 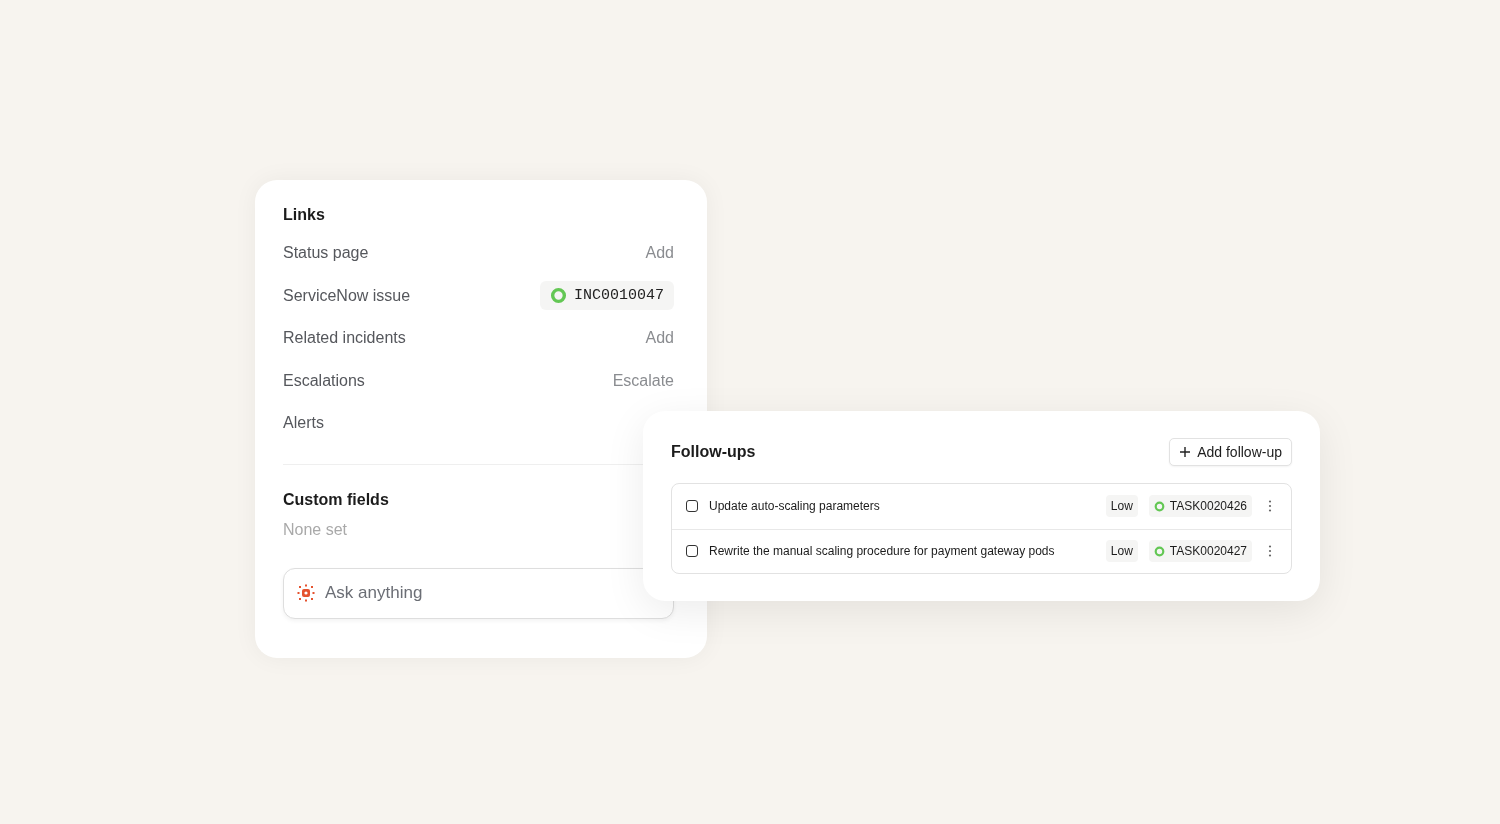 I want to click on link-label: Alerts, so click(x=303, y=423).